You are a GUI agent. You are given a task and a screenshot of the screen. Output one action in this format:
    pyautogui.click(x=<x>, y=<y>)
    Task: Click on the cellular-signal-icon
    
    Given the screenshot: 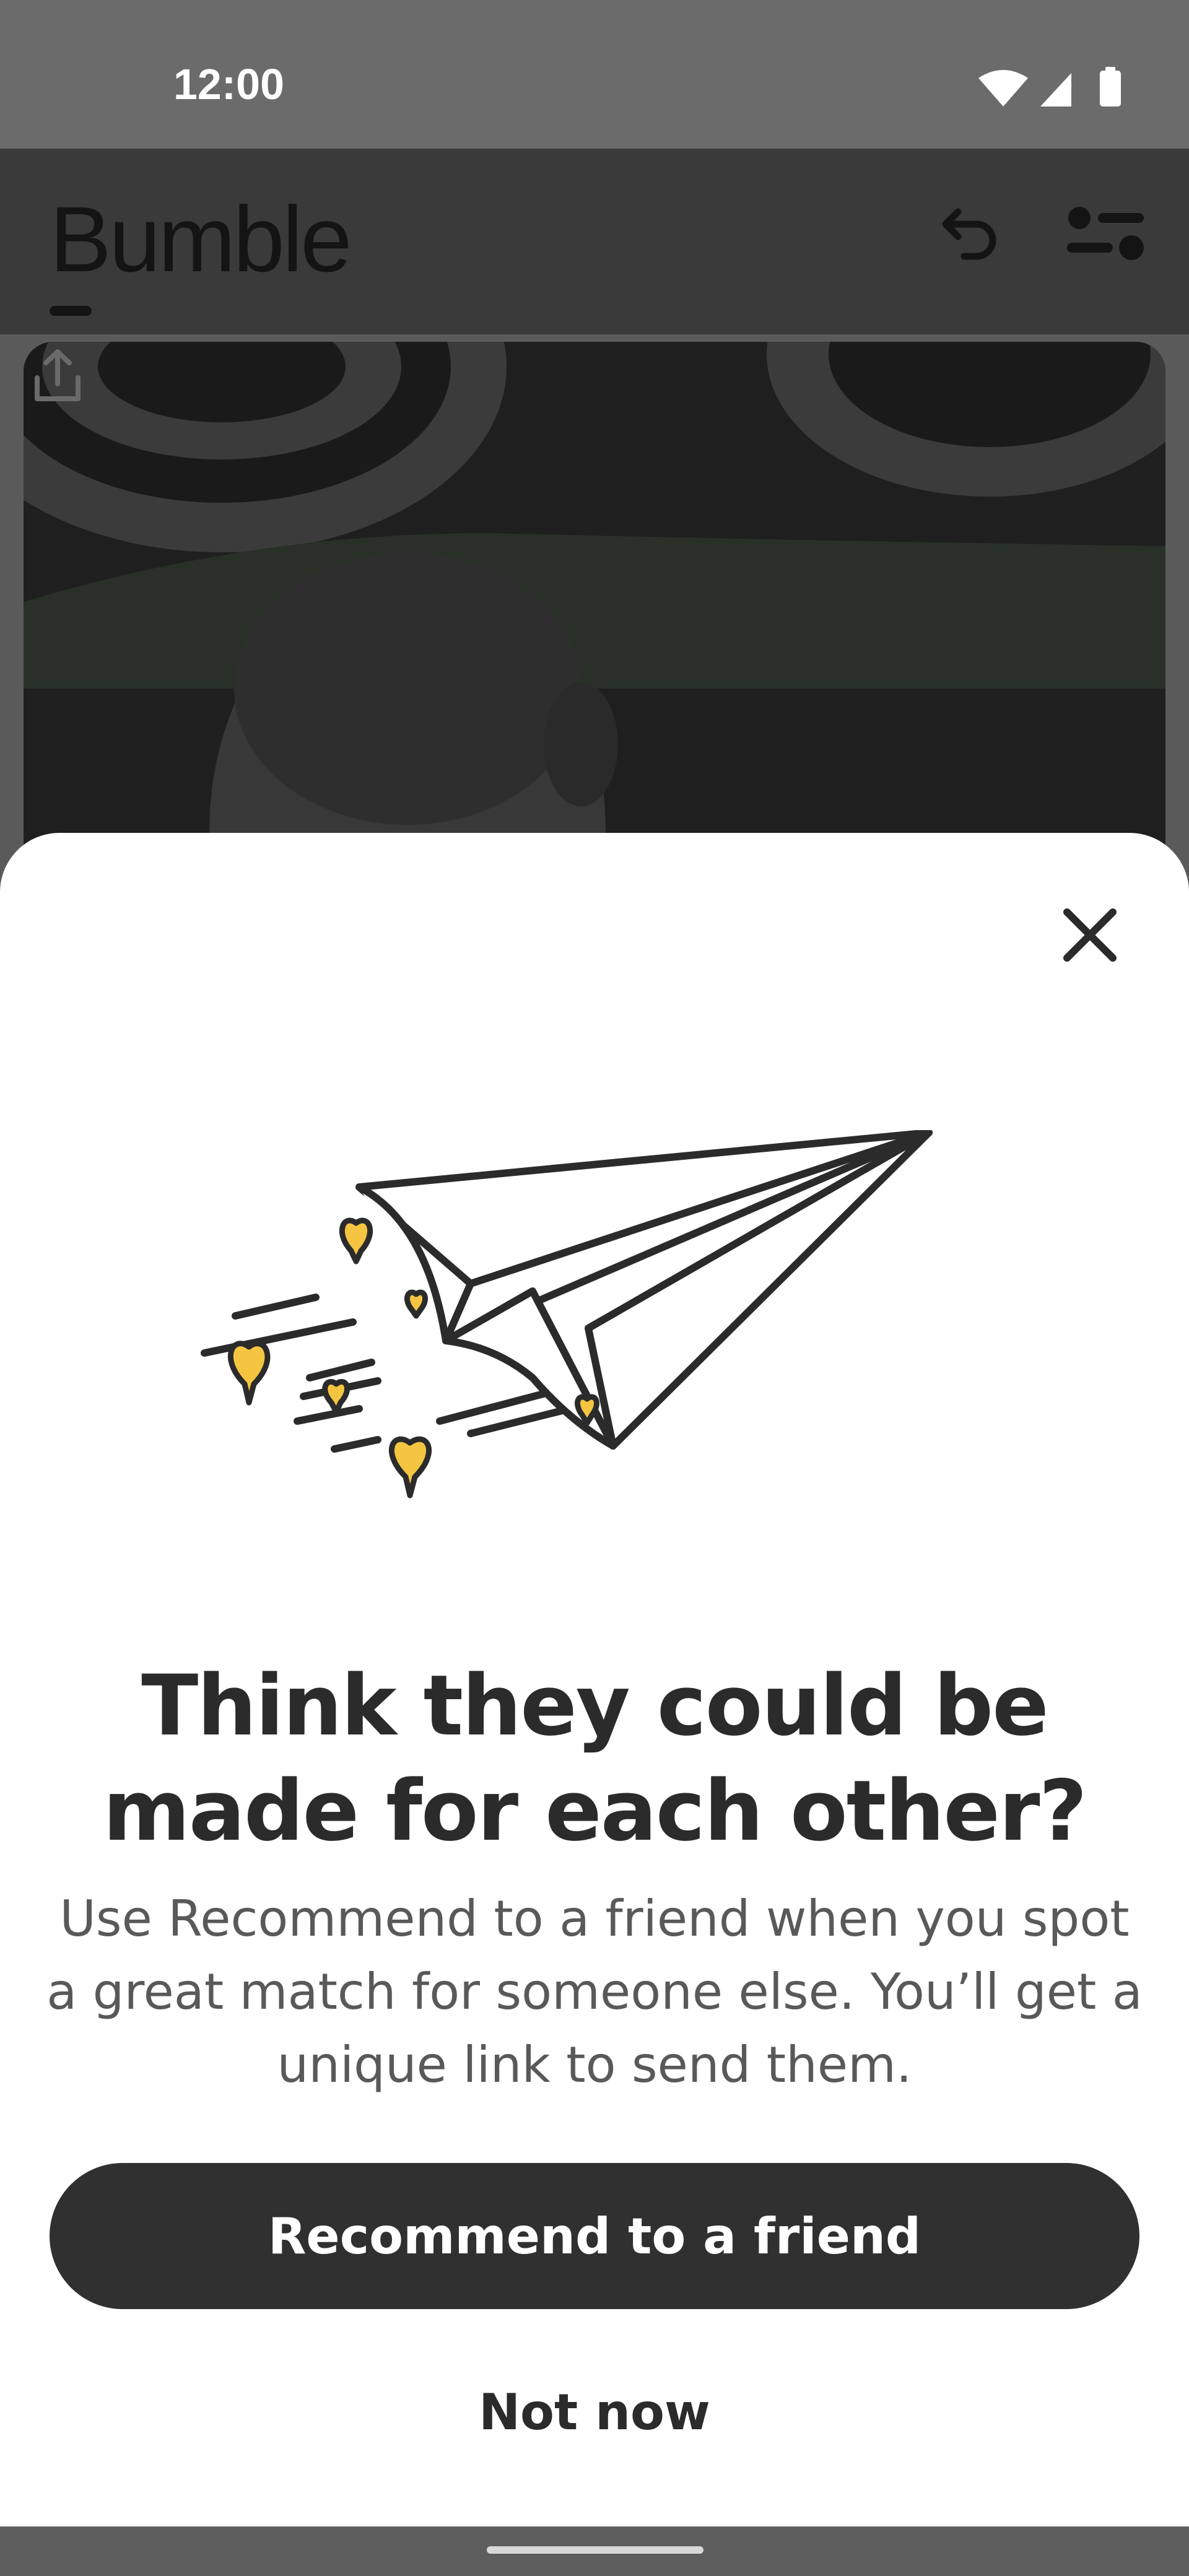 What is the action you would take?
    pyautogui.click(x=1055, y=90)
    